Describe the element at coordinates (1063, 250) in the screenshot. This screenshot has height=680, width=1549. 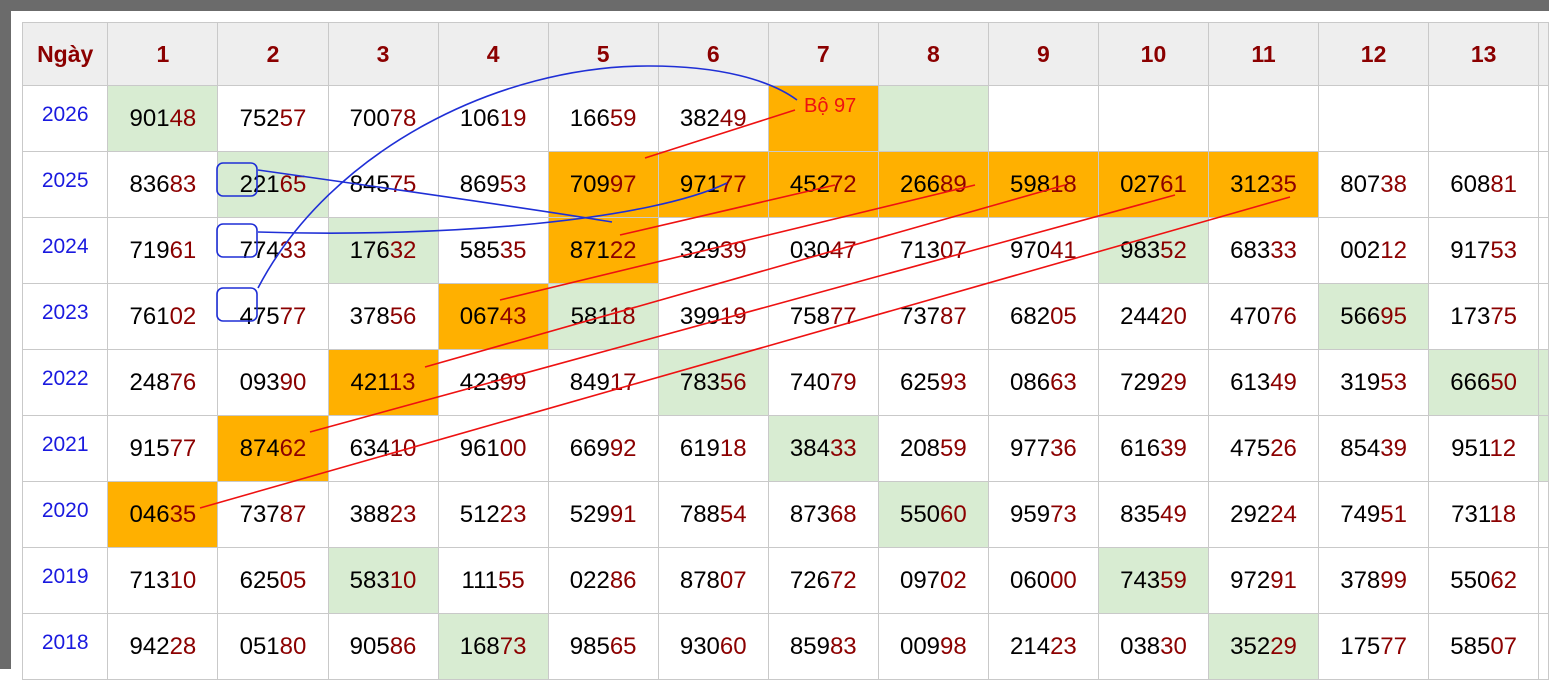
I see `result-last-two: 41` at that location.